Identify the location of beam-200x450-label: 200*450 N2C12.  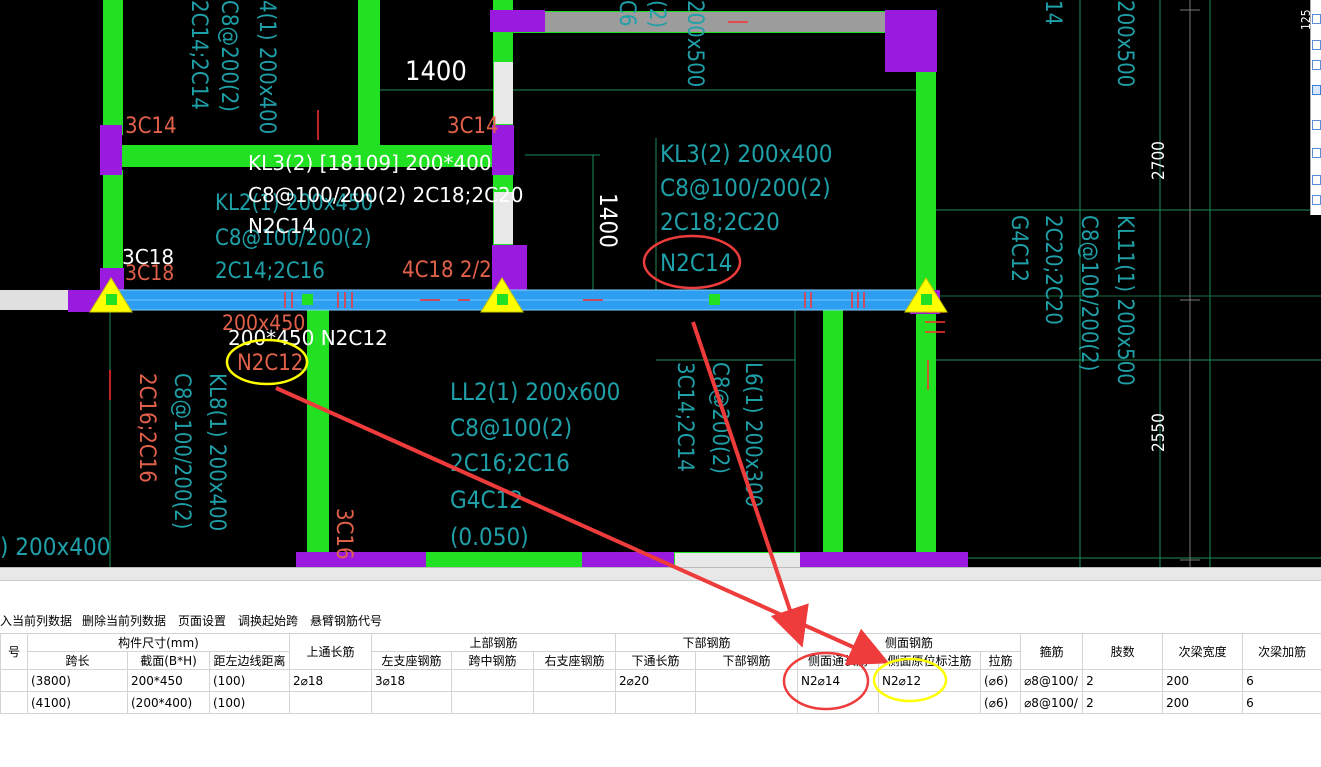
(308, 338).